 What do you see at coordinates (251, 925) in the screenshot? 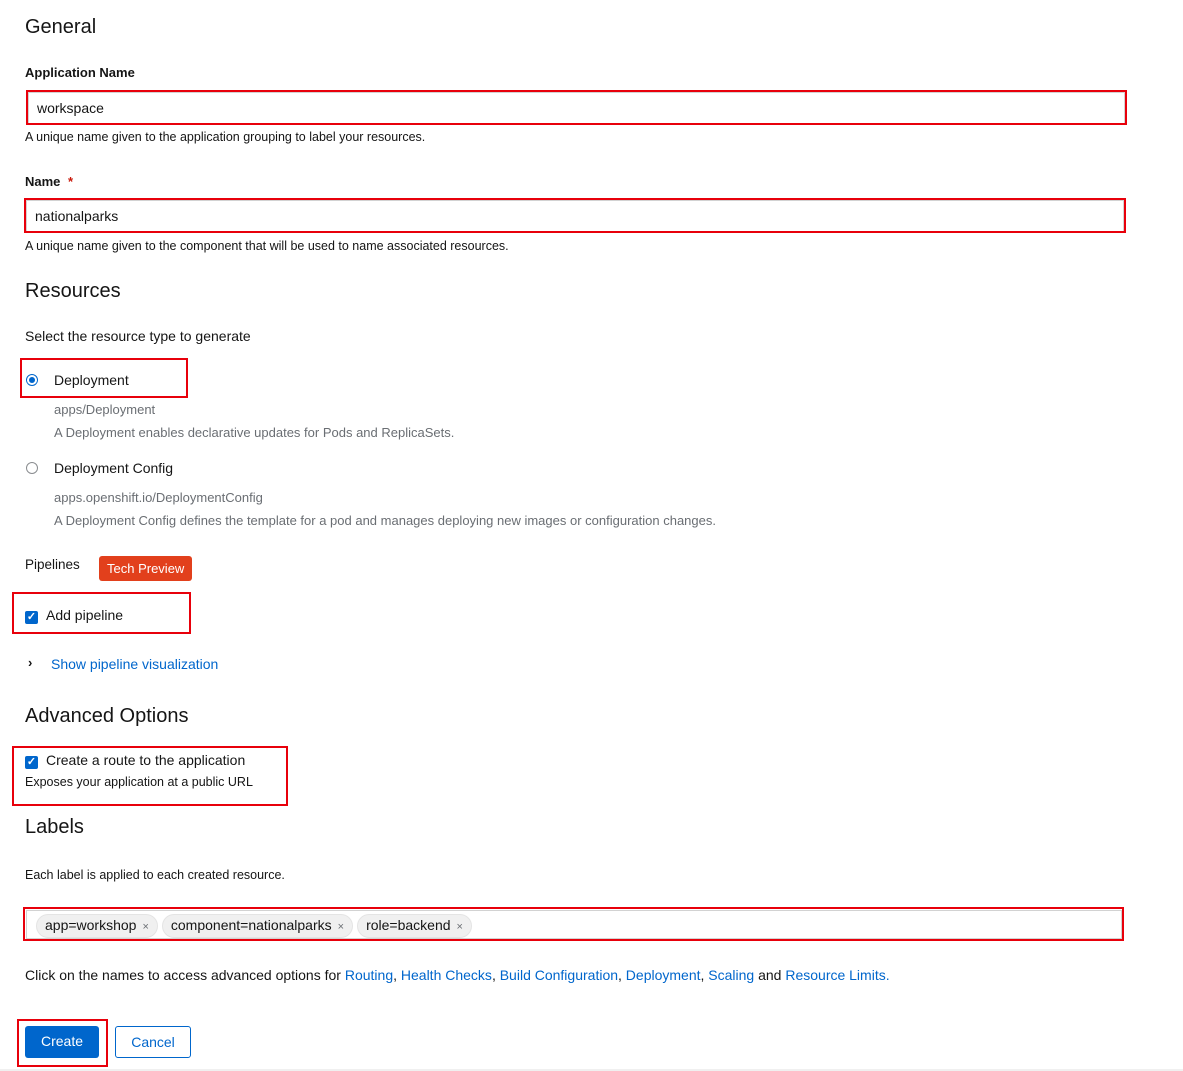
I see `label-chip-text: component=nationalparks` at bounding box center [251, 925].